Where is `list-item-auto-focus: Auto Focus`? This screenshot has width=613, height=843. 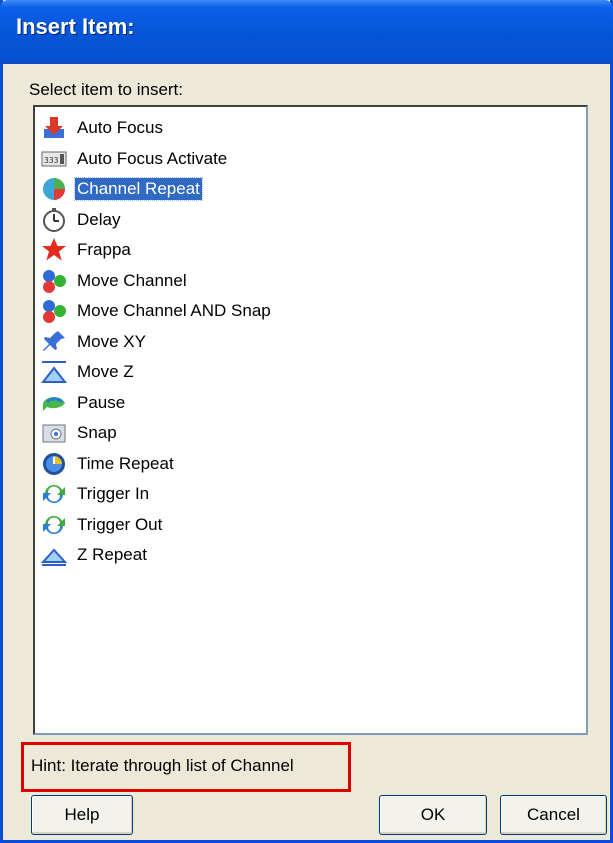
list-item-auto-focus: Auto Focus is located at coordinates (310, 128).